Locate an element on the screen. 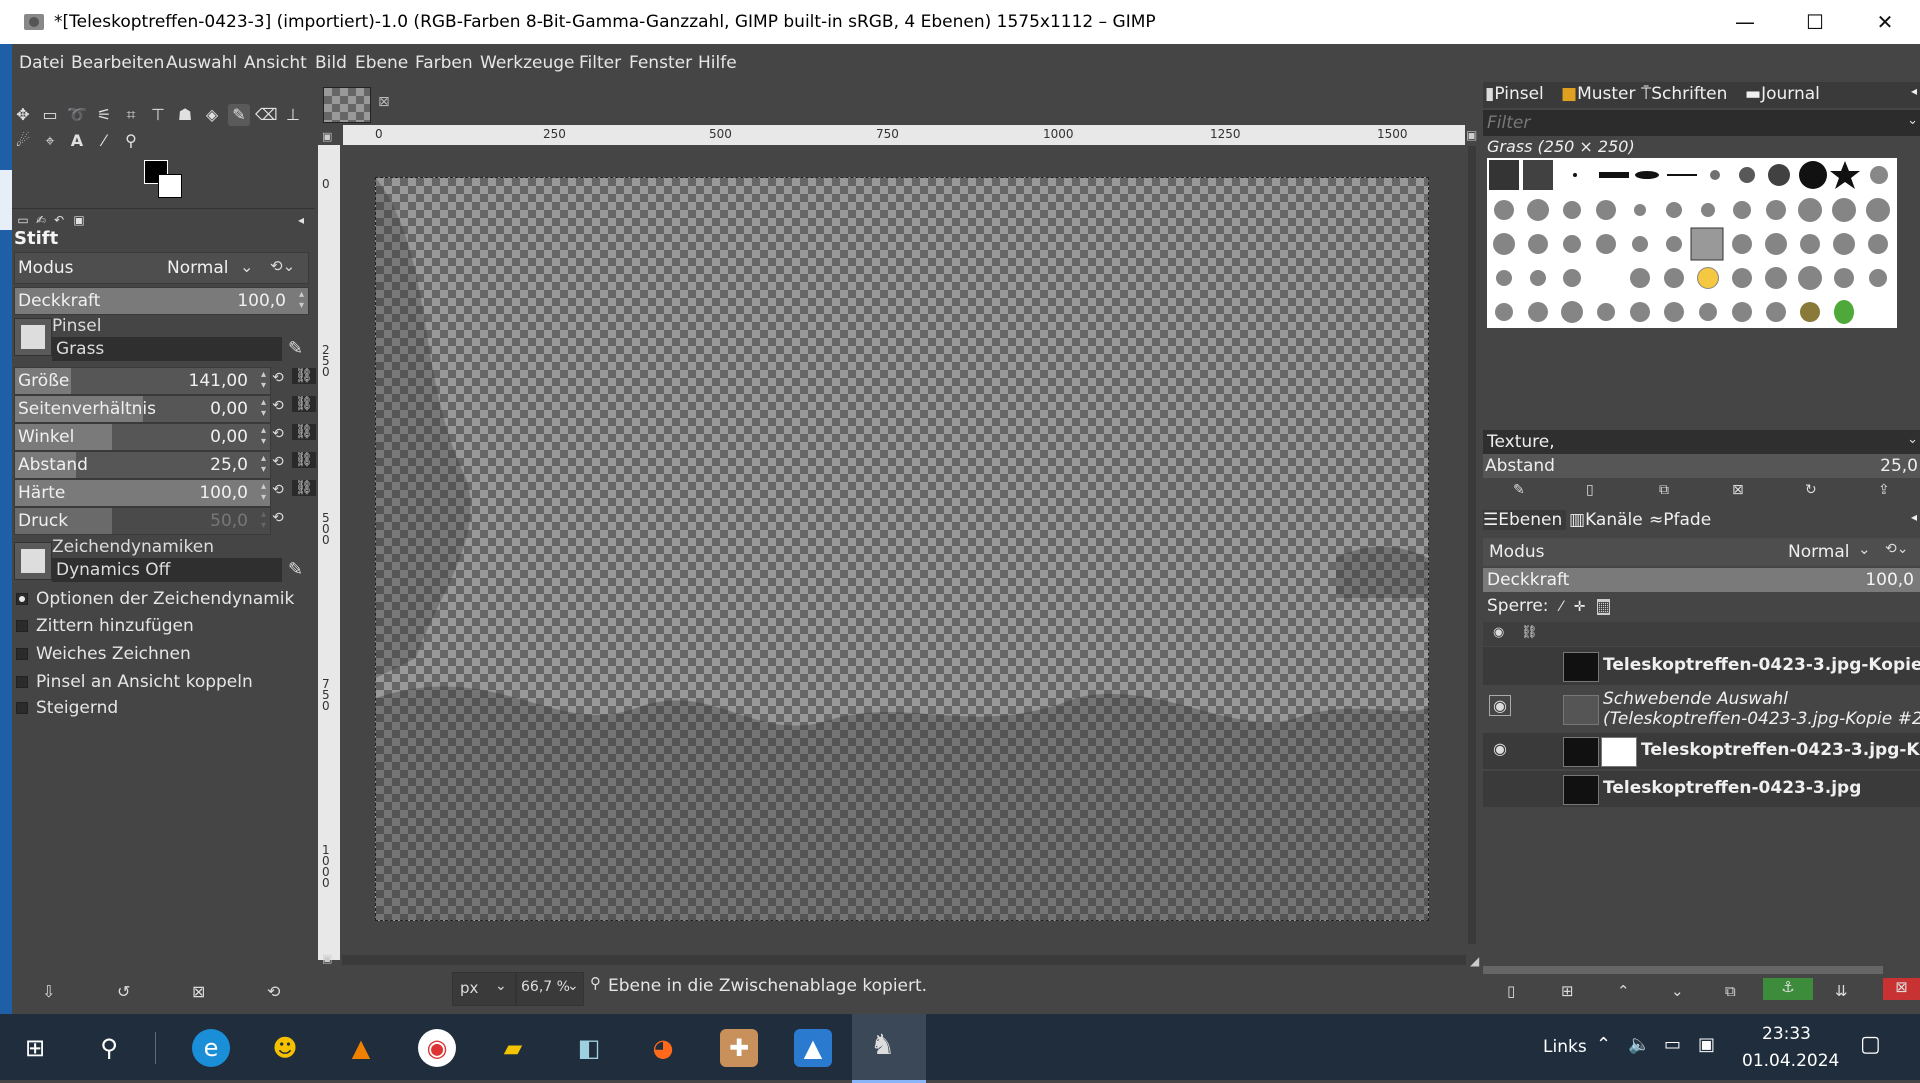  mask-app-icon: ☻ is located at coordinates (285, 1048).